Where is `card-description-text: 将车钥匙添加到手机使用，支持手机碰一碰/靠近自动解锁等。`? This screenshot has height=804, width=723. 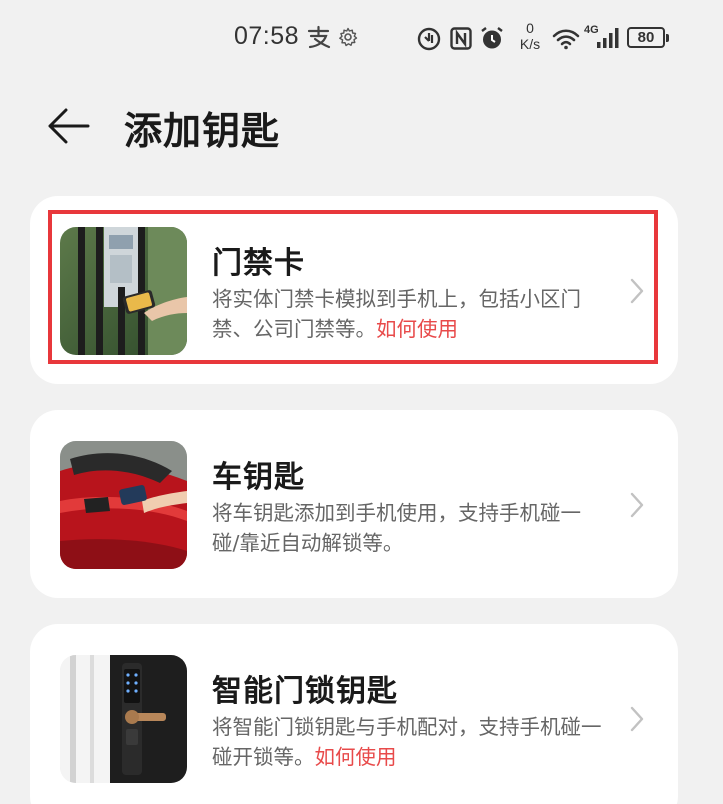 card-description-text: 将车钥匙添加到手机使用，支持手机碰一碰/靠近自动解锁等。 is located at coordinates (396, 528).